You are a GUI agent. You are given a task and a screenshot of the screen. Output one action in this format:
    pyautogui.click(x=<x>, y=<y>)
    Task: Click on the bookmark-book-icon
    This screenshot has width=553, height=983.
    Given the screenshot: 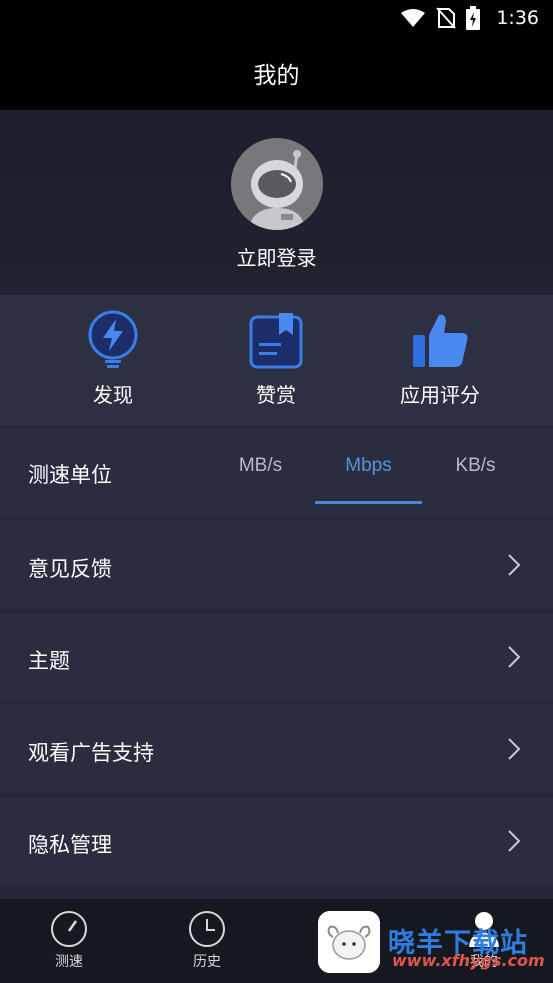 What is the action you would take?
    pyautogui.click(x=276, y=341)
    